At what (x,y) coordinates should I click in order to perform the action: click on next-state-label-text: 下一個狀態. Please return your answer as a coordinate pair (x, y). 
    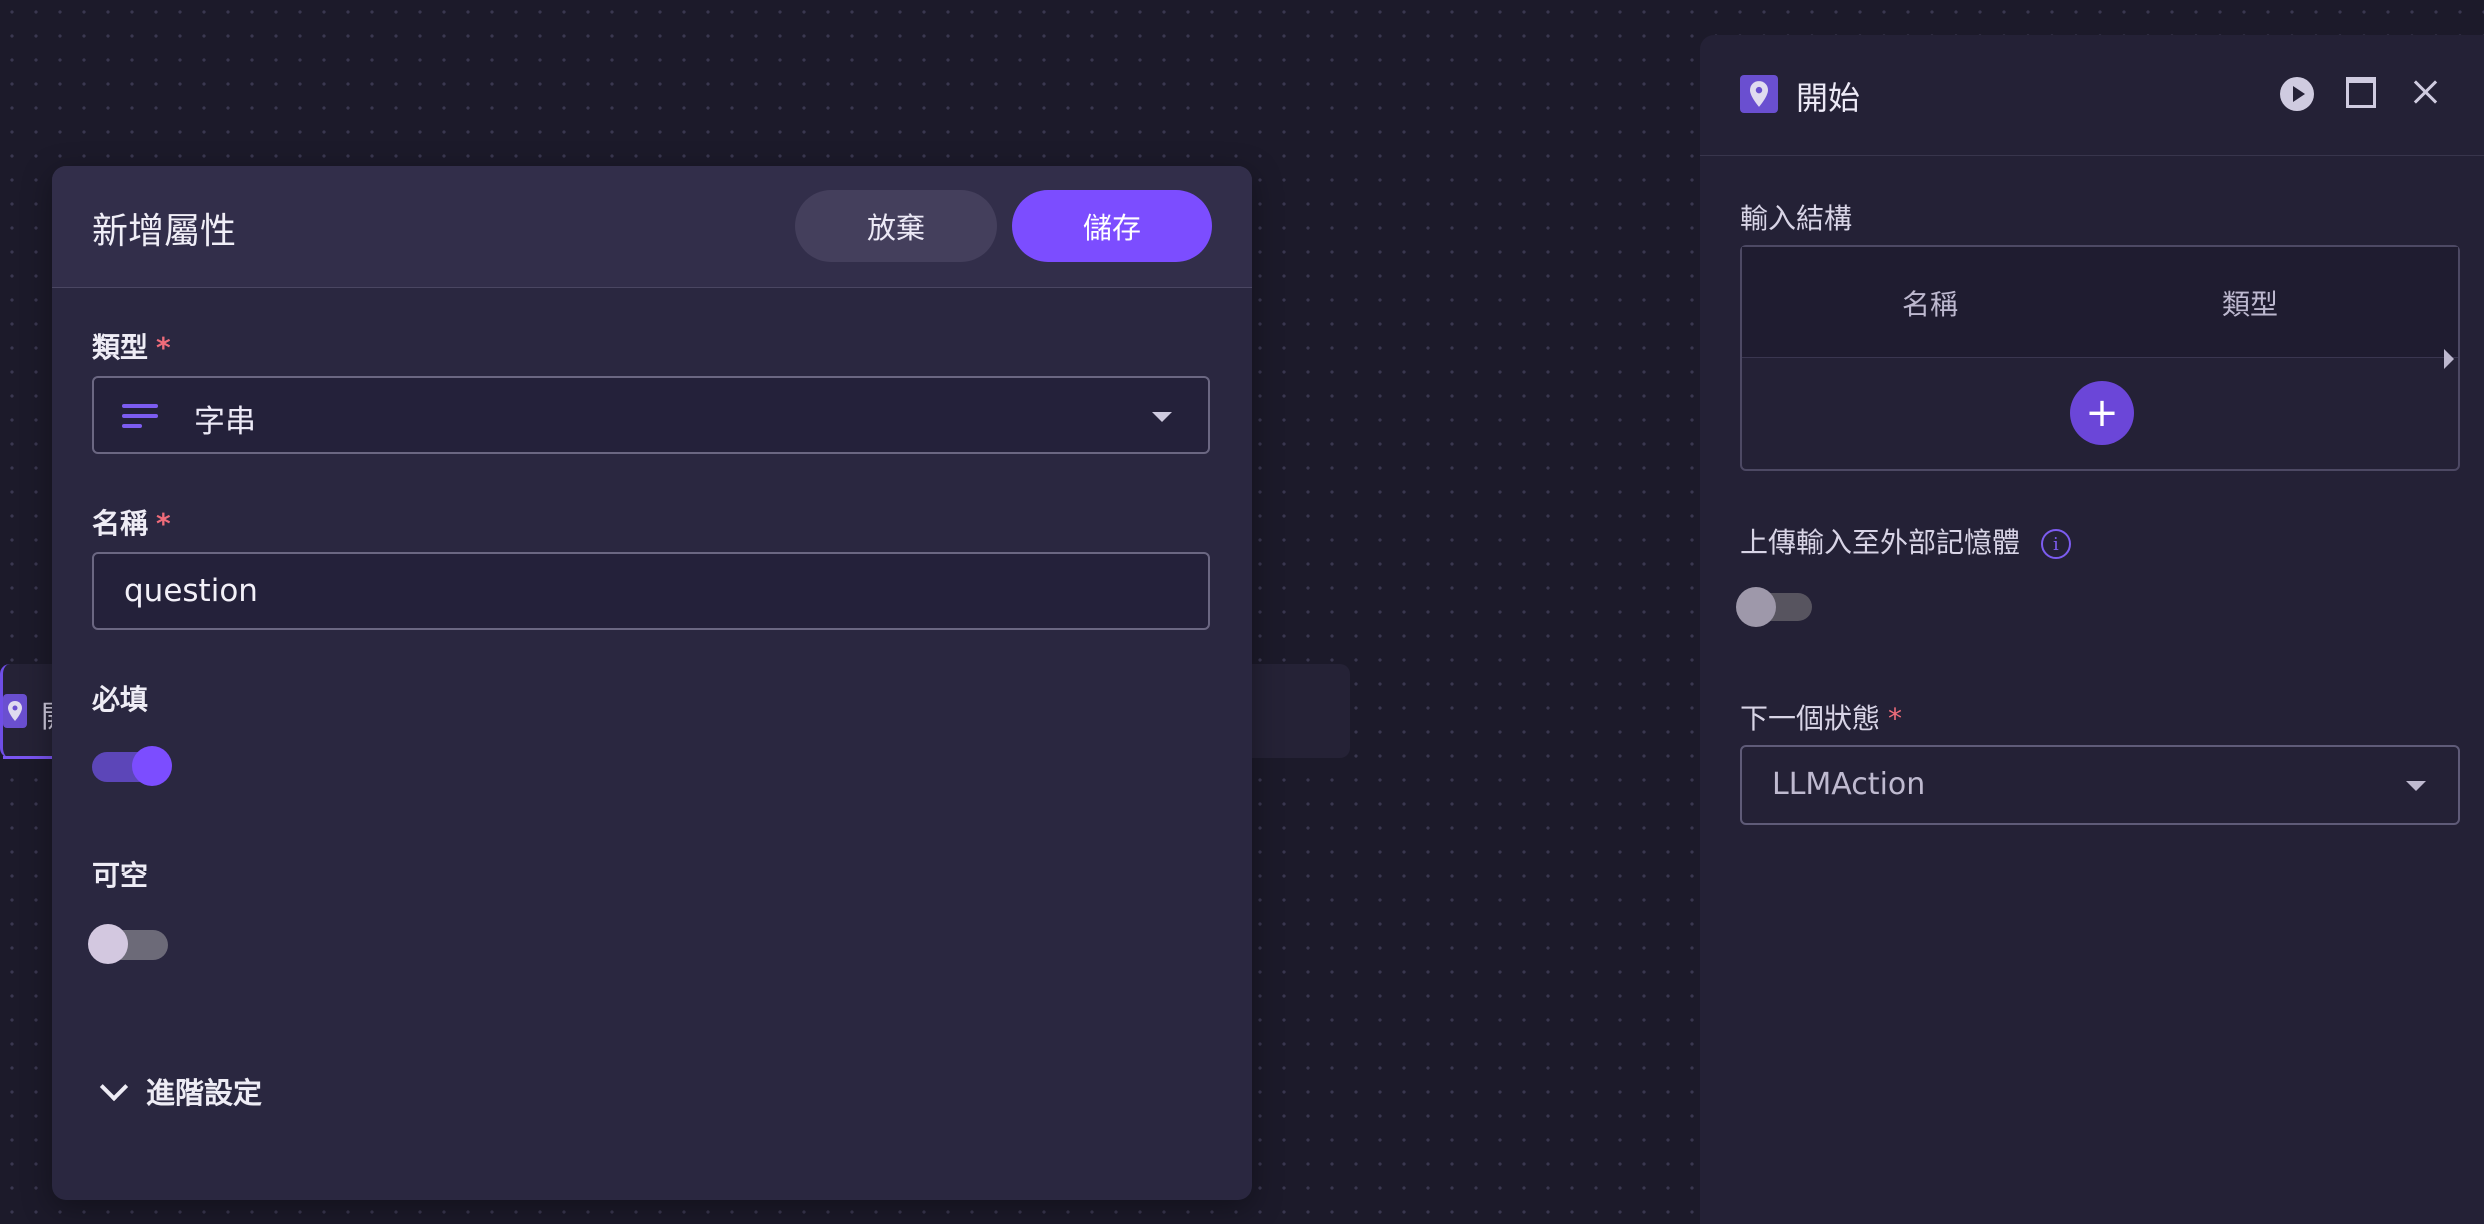
    Looking at the image, I should click on (1810, 718).